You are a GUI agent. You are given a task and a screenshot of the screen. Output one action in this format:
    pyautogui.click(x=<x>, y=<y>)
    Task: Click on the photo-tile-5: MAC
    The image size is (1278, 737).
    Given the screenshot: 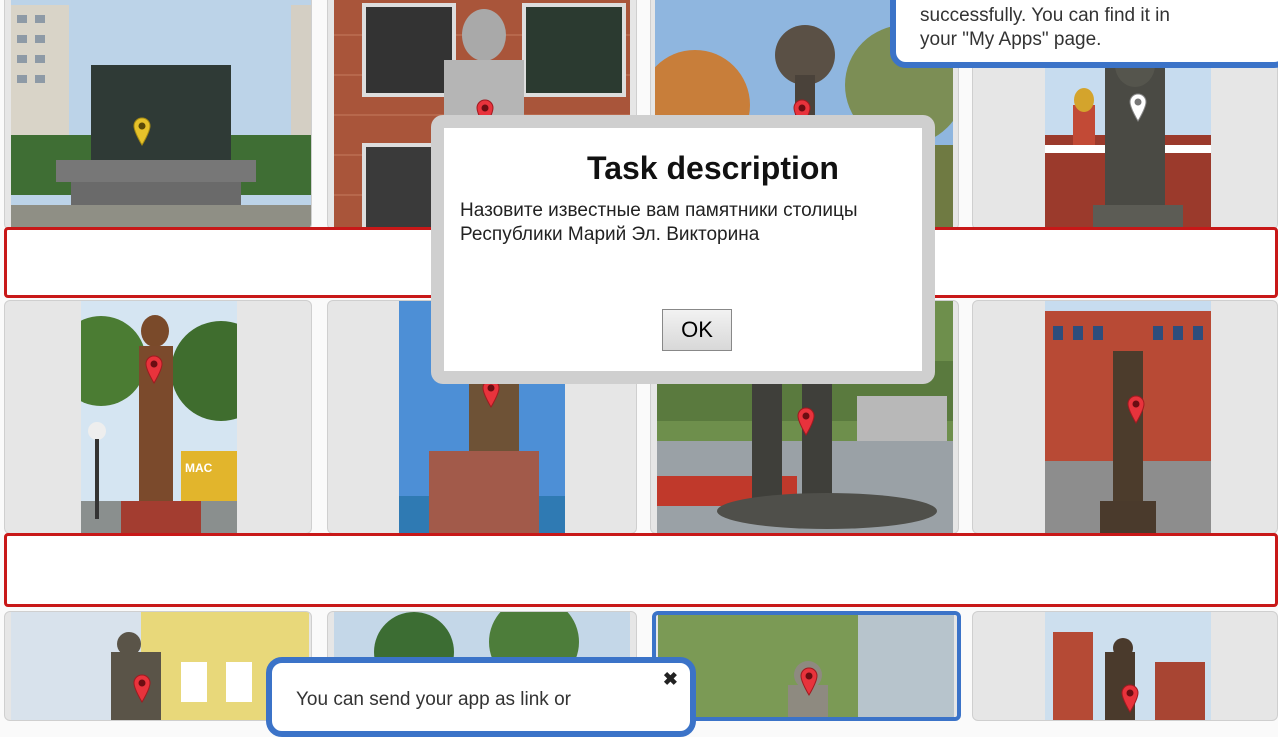 What is the action you would take?
    pyautogui.click(x=158, y=417)
    